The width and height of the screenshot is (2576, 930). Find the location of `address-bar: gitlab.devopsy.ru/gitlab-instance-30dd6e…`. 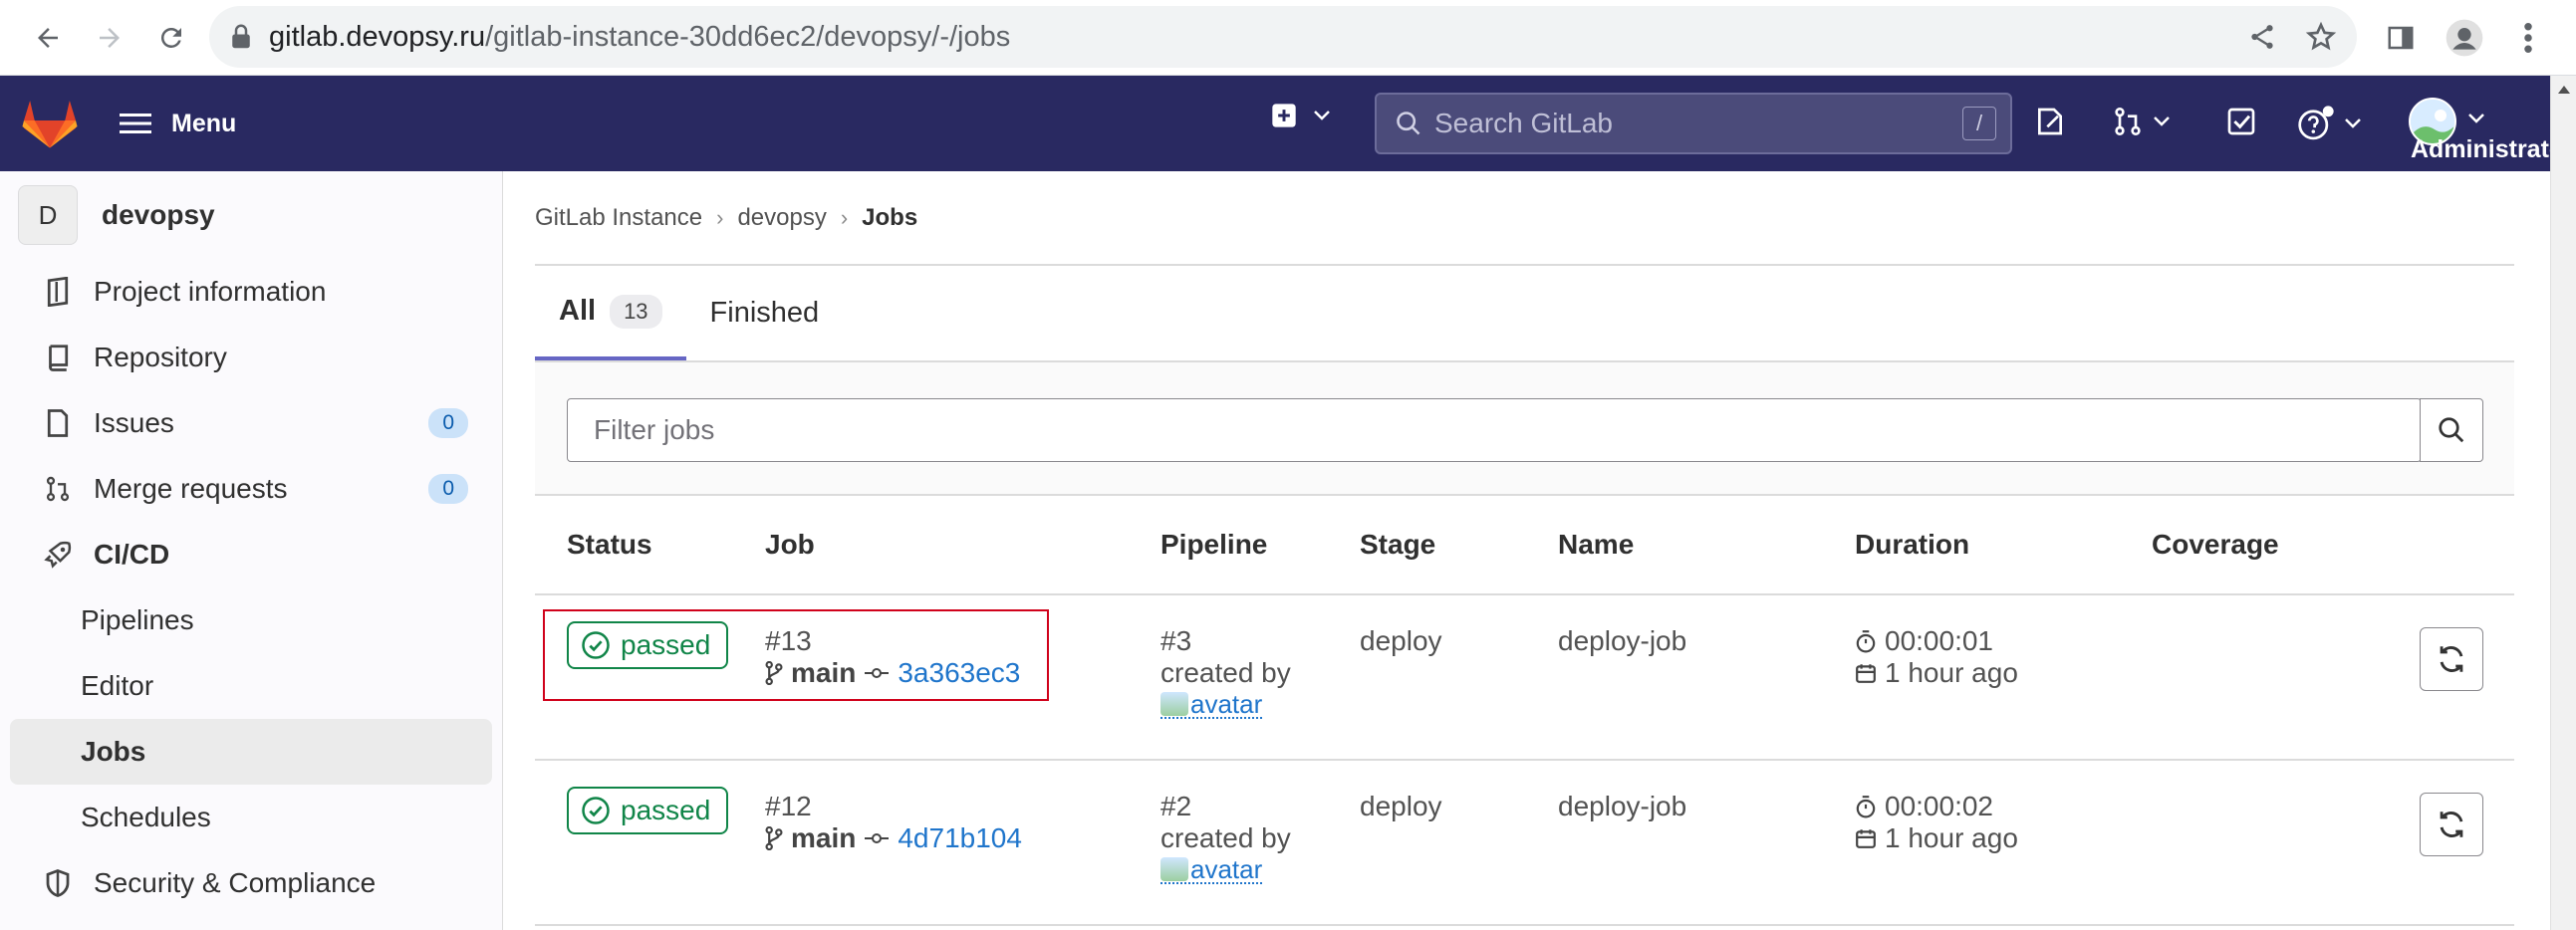

address-bar: gitlab.devopsy.ru/gitlab-instance-30dd6e… is located at coordinates (1283, 37).